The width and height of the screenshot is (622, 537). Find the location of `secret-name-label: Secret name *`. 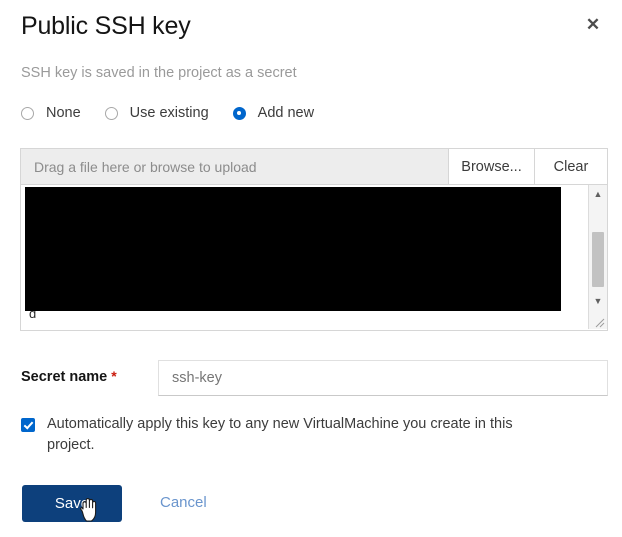

secret-name-label: Secret name * is located at coordinates (69, 376).